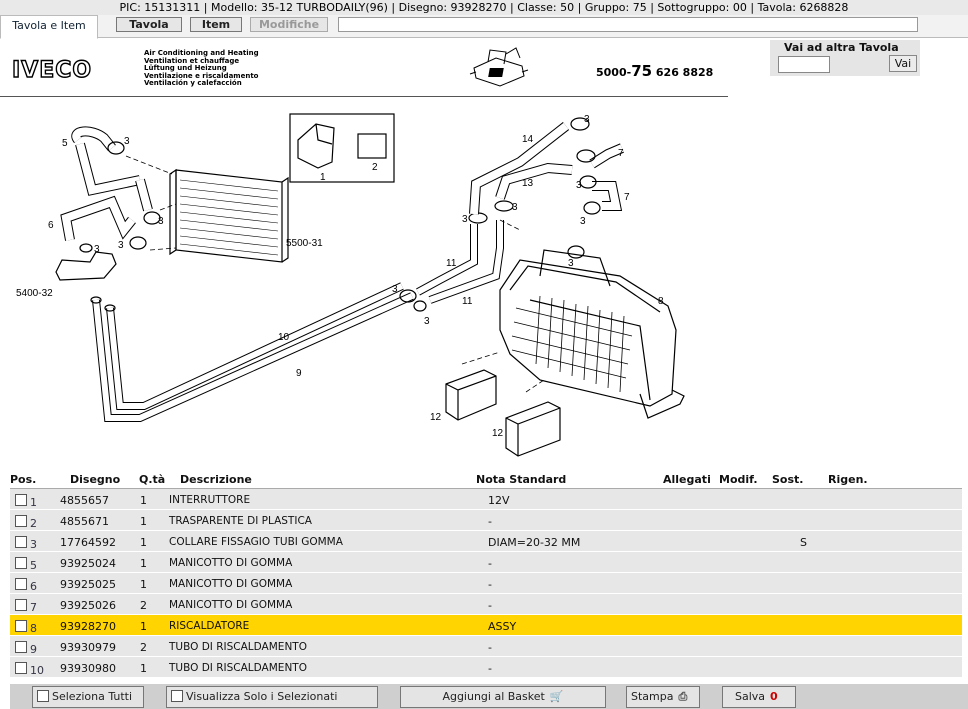  I want to click on label-5400-32: 5400-32, so click(34, 293).